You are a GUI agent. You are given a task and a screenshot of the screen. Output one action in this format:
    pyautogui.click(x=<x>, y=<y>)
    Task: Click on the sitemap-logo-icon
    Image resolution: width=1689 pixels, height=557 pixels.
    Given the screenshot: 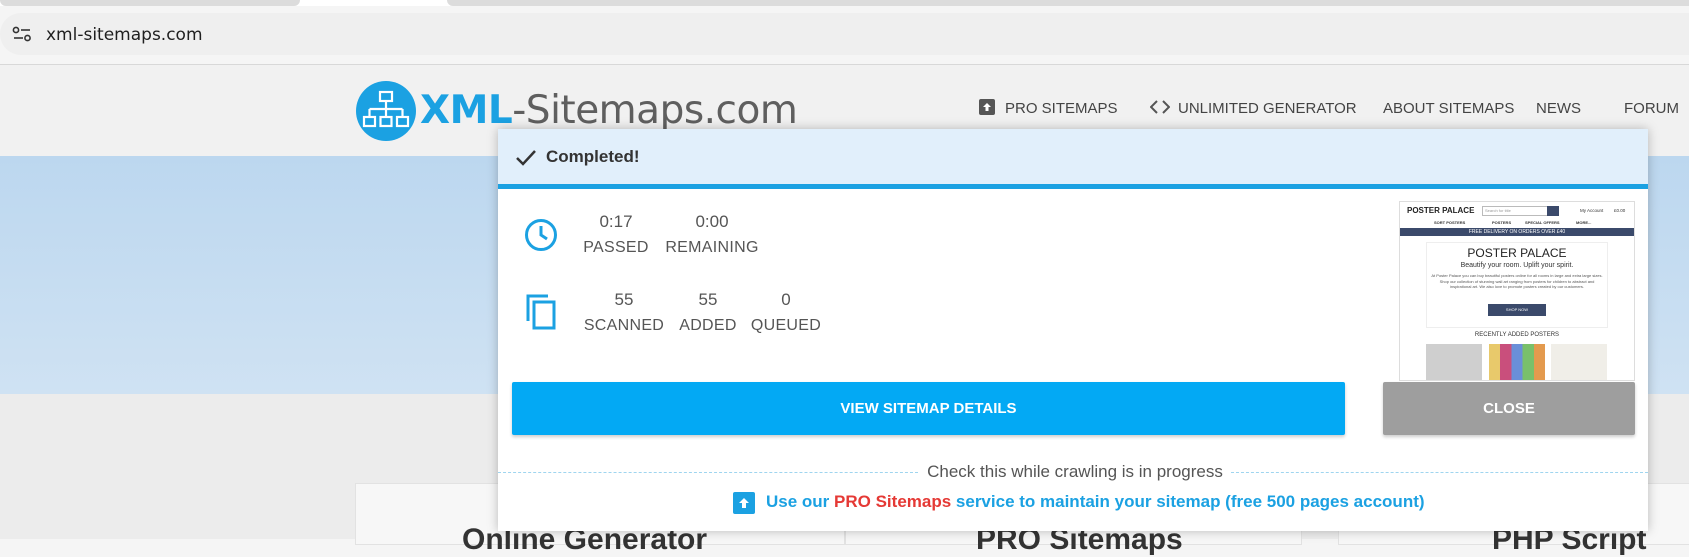 What is the action you would take?
    pyautogui.click(x=386, y=111)
    